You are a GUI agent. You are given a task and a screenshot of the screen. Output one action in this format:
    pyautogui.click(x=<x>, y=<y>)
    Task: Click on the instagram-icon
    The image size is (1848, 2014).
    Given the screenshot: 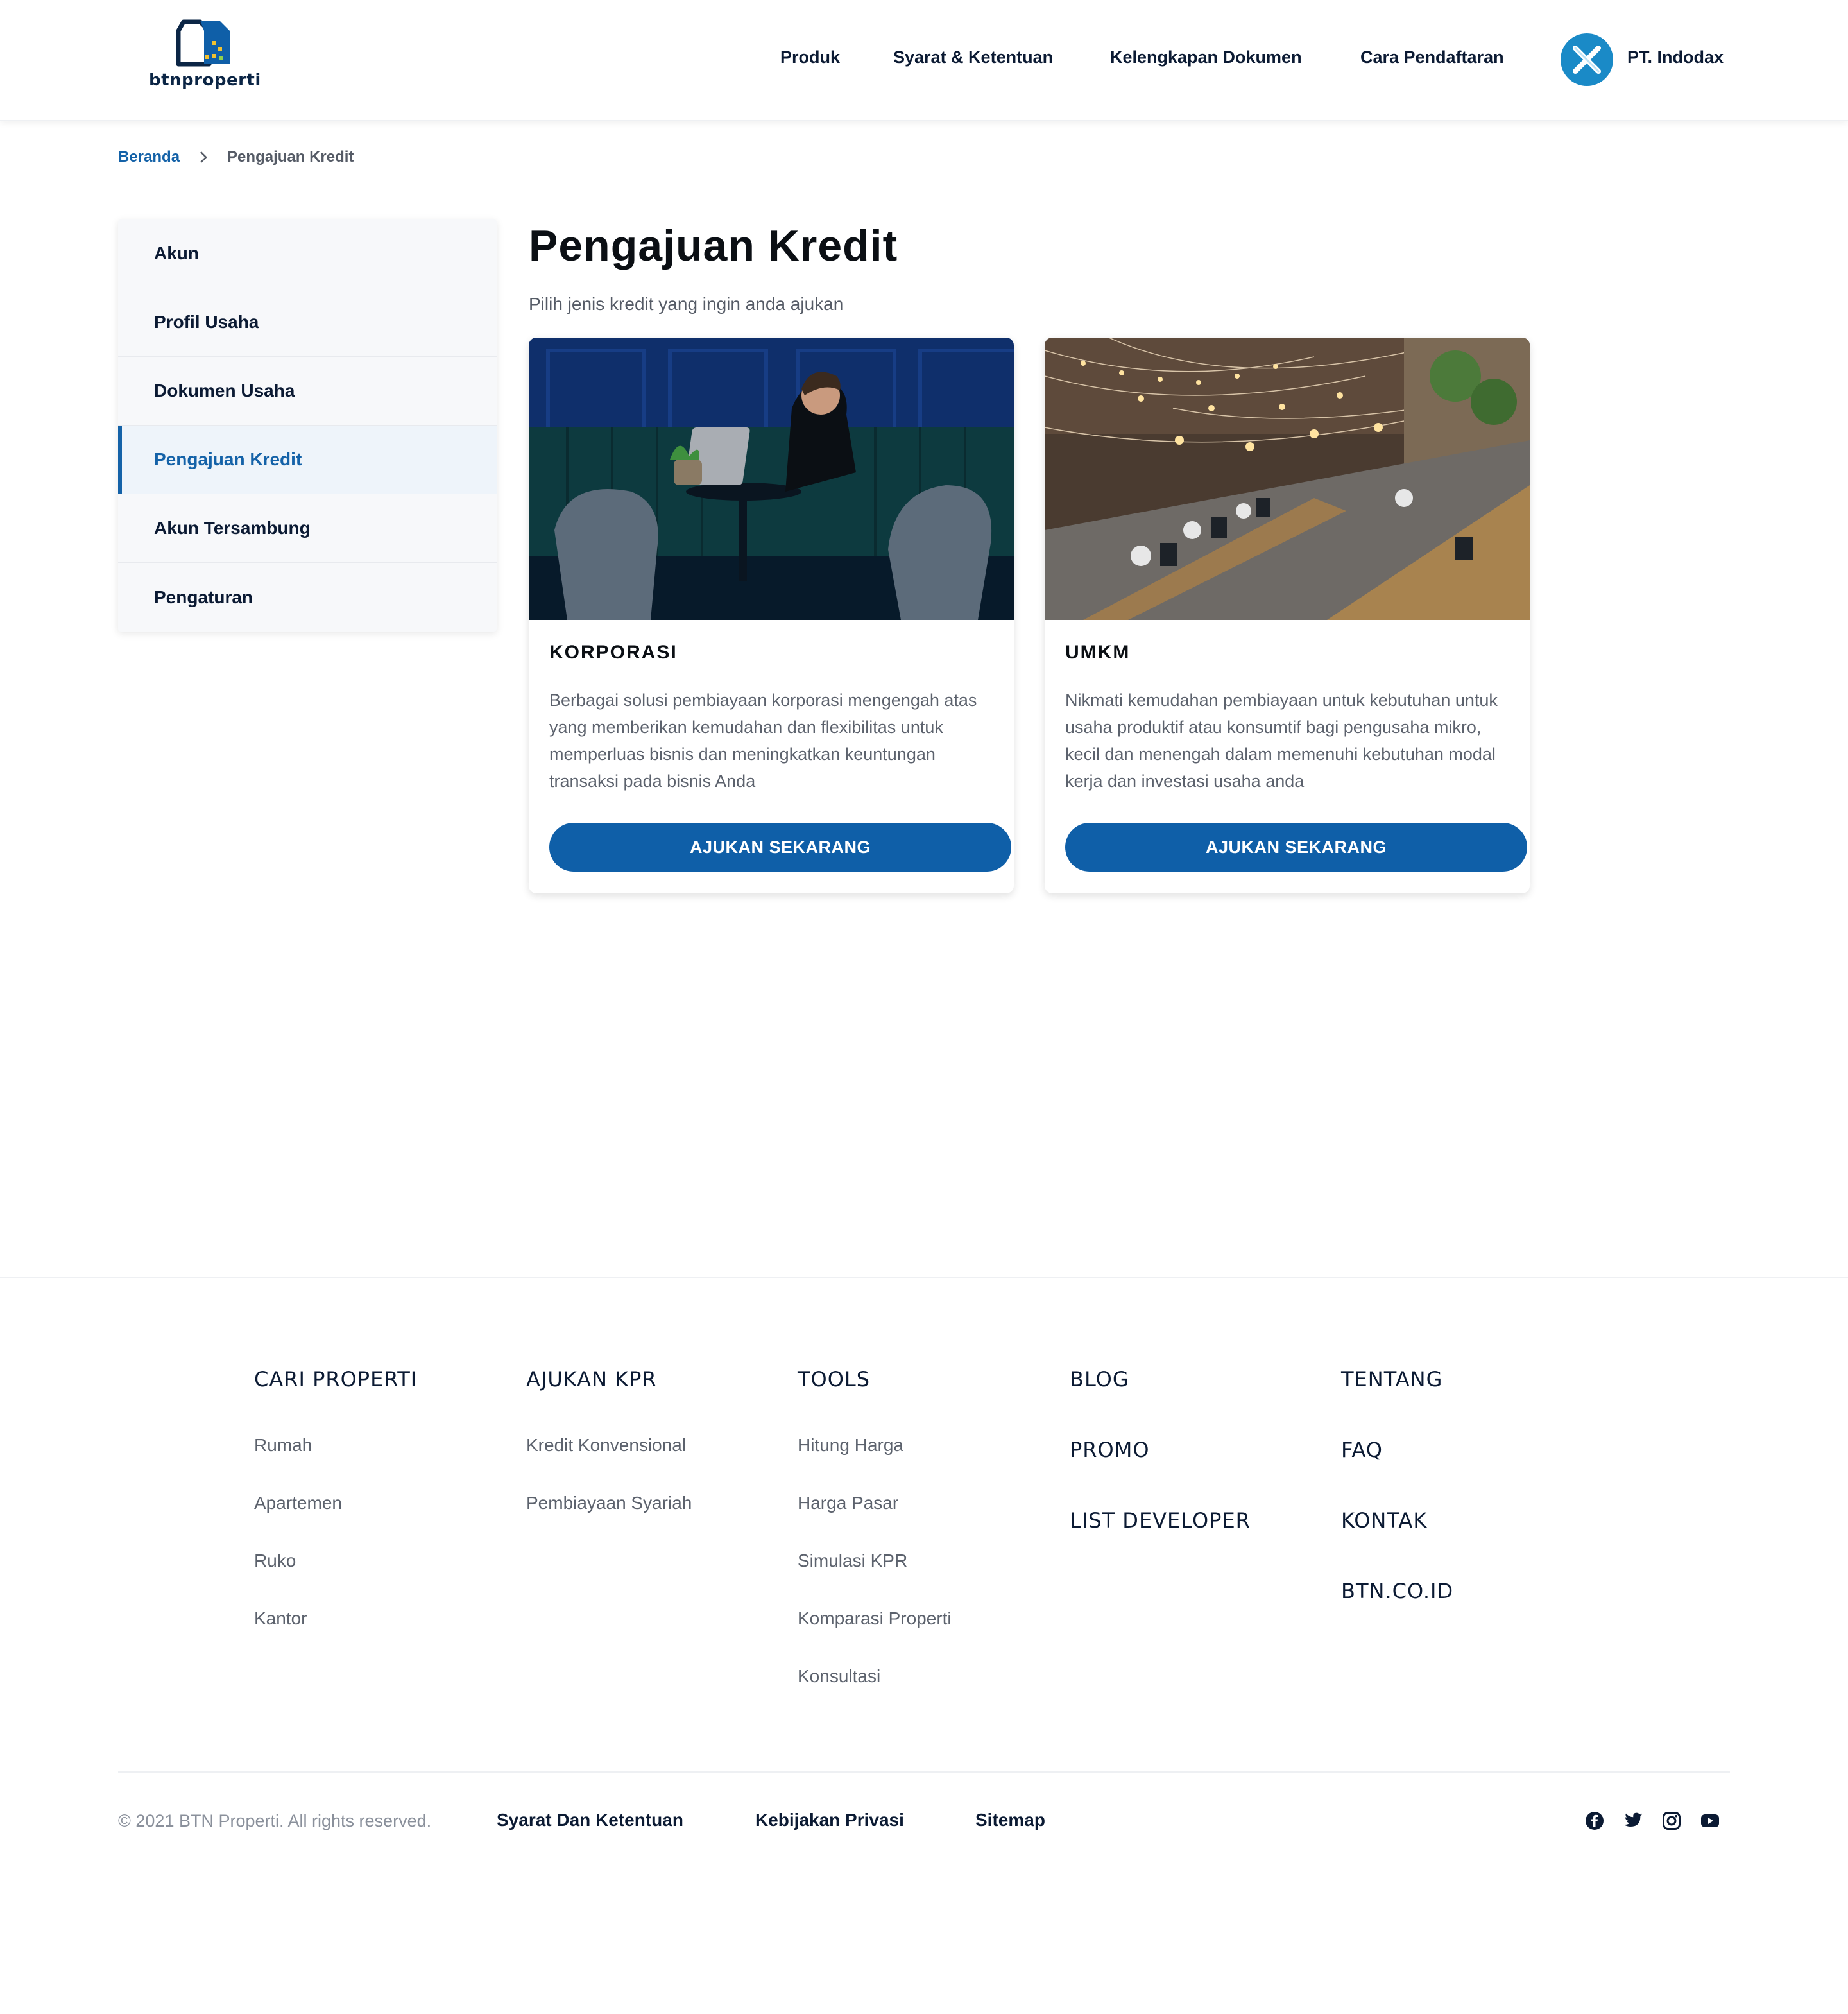 What is the action you would take?
    pyautogui.click(x=1672, y=1821)
    